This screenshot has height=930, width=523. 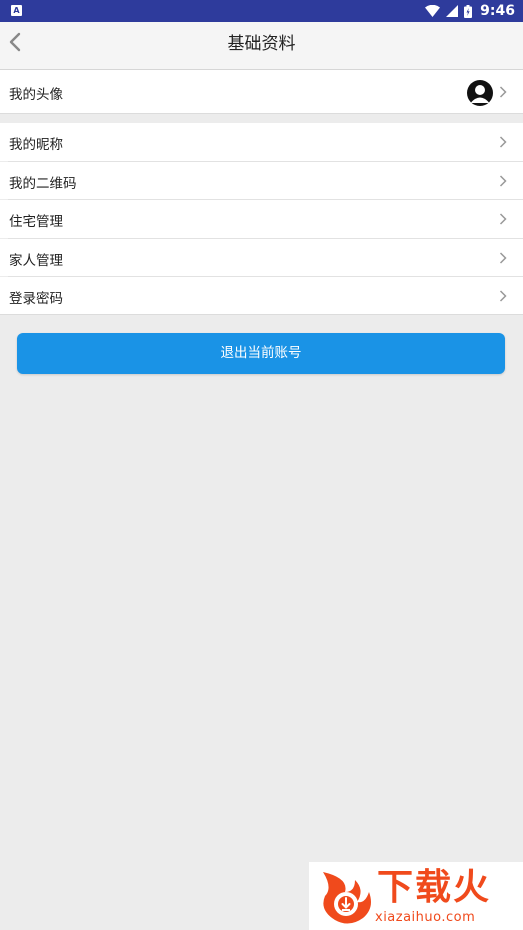 I want to click on page-title: 基础资料, so click(x=261, y=44).